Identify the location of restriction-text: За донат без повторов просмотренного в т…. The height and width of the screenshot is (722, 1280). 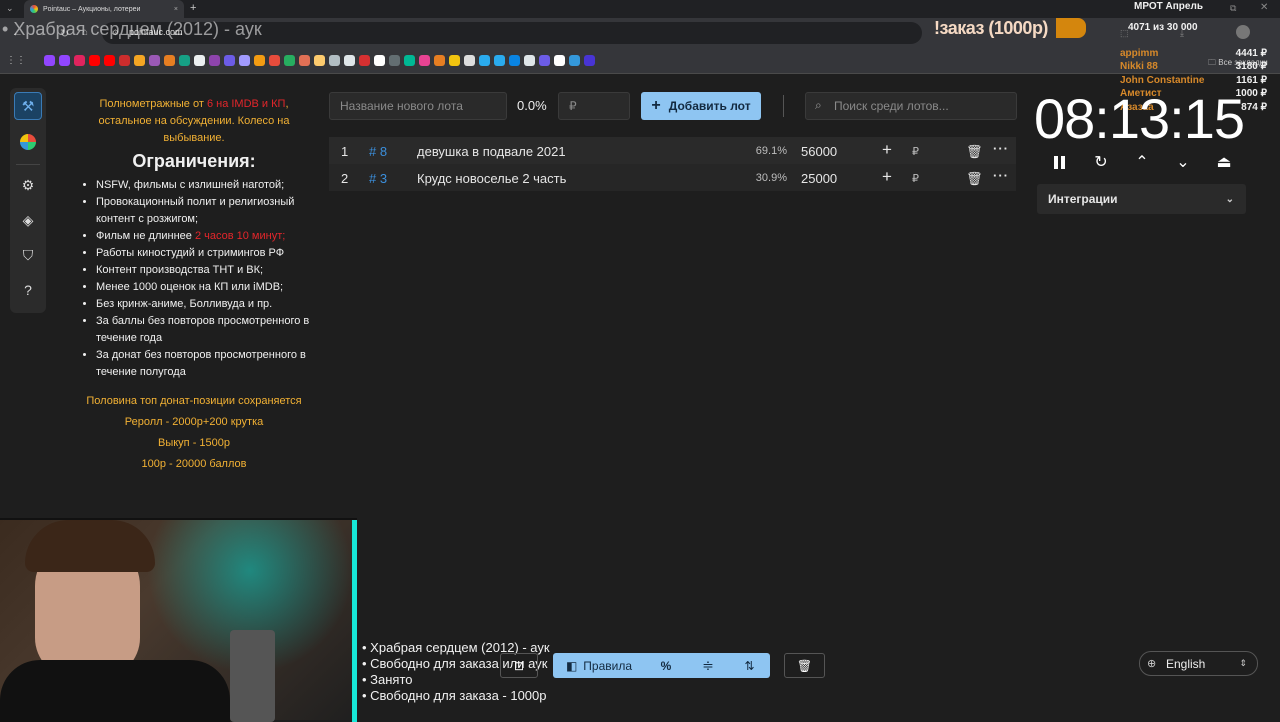
(201, 363).